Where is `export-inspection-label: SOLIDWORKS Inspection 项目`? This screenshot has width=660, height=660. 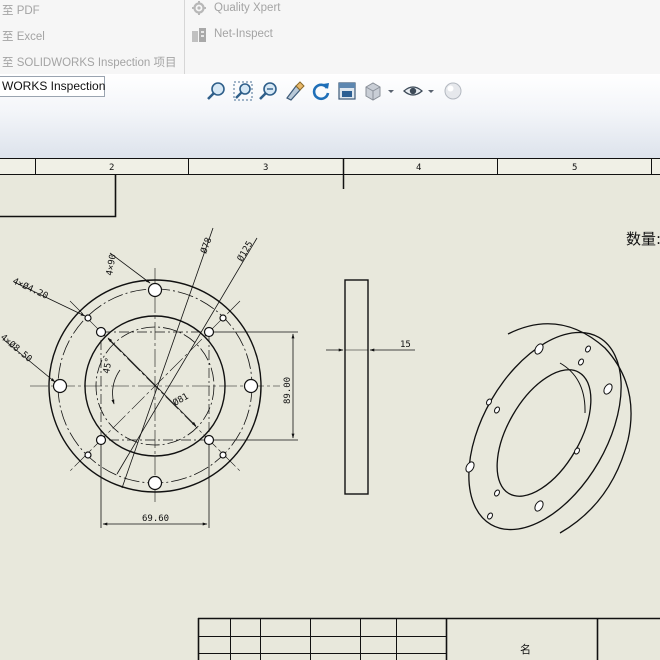 export-inspection-label: SOLIDWORKS Inspection 项目 is located at coordinates (96, 63).